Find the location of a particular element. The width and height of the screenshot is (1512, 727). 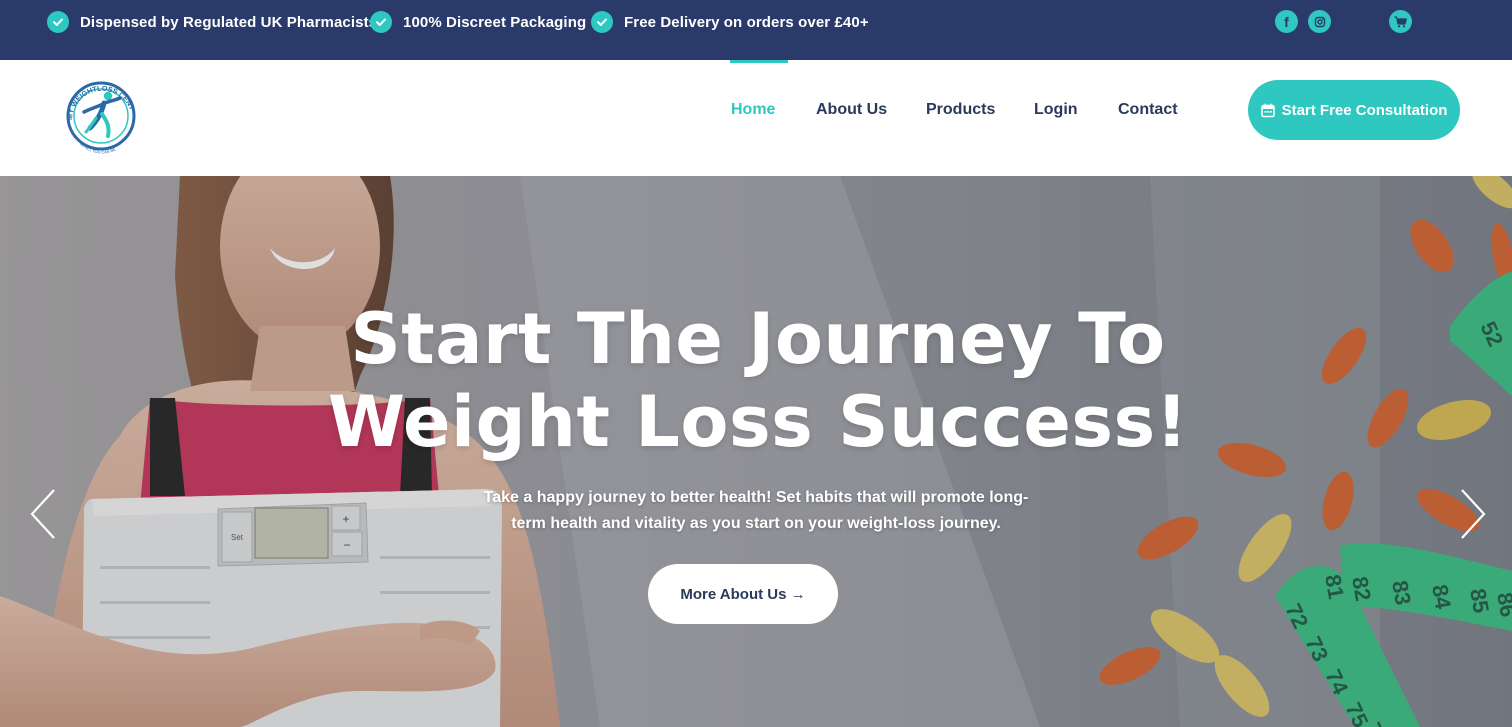

usp-label: Dispensed by Regulated UK Pharmacists is located at coordinates (229, 22).